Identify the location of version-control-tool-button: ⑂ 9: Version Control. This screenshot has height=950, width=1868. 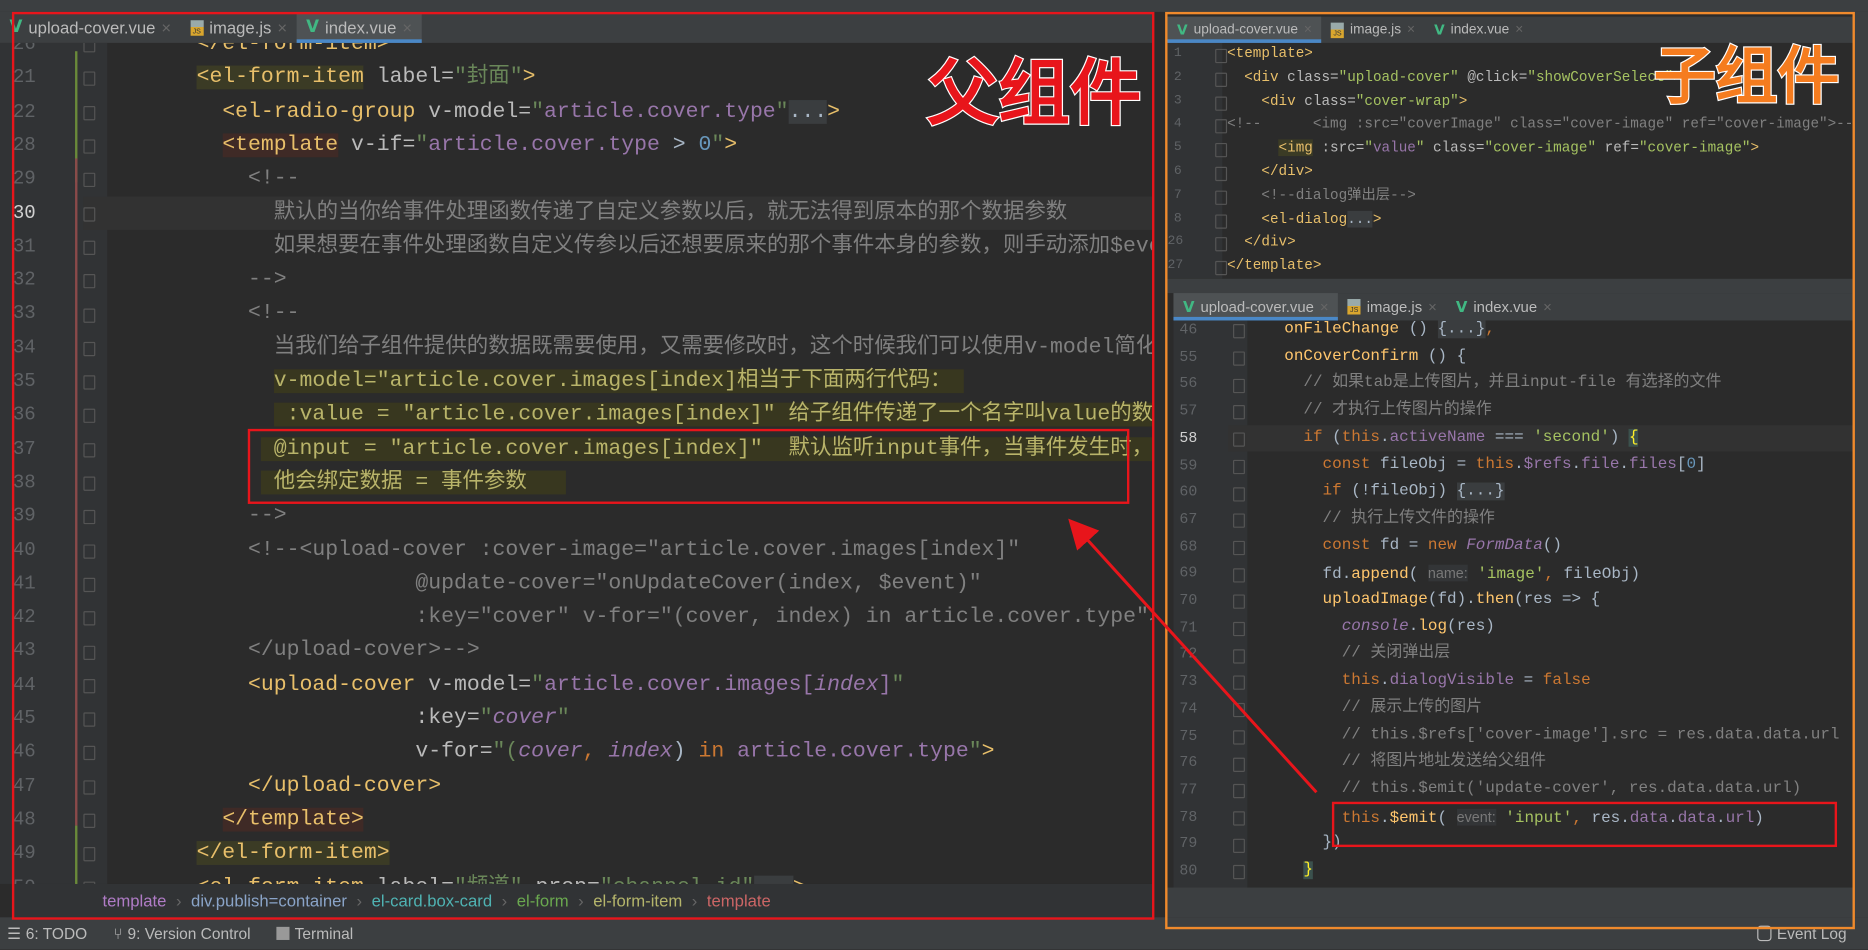
(181, 933).